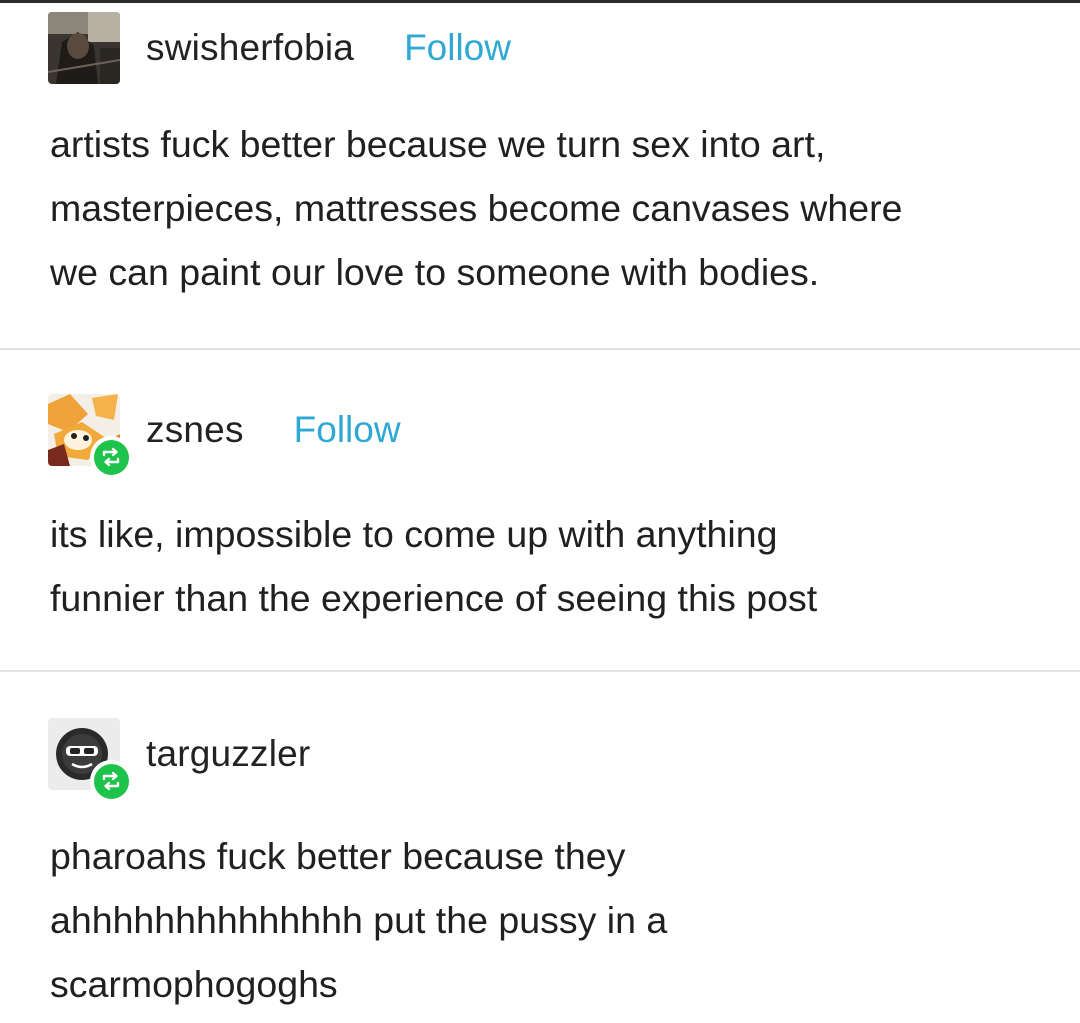 Image resolution: width=1080 pixels, height=1023 pixels. What do you see at coordinates (338, 856) in the screenshot?
I see `post-text-line: pharoahs fuck better because they` at bounding box center [338, 856].